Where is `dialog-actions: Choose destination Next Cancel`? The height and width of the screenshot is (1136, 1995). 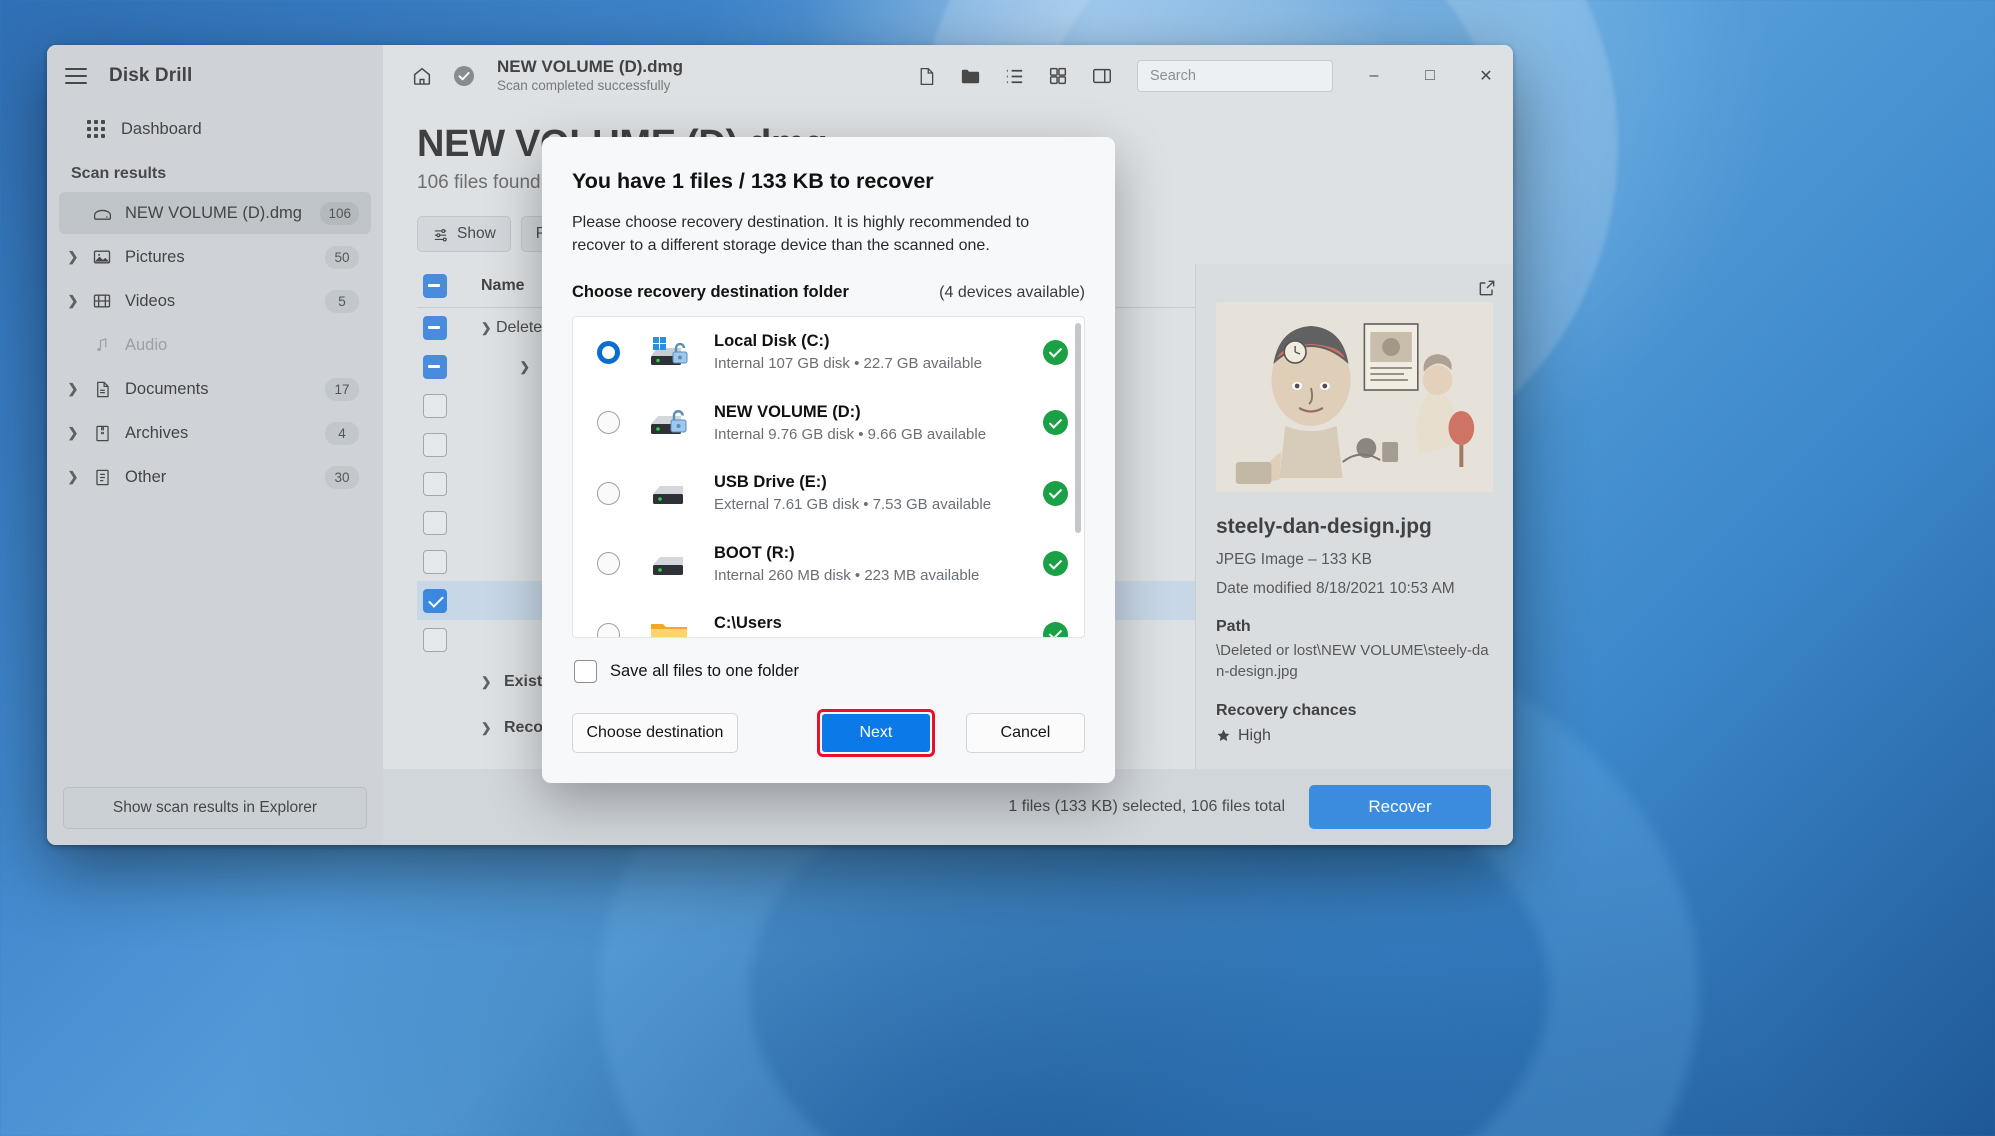
dialog-actions: Choose destination Next Cancel is located at coordinates (828, 733).